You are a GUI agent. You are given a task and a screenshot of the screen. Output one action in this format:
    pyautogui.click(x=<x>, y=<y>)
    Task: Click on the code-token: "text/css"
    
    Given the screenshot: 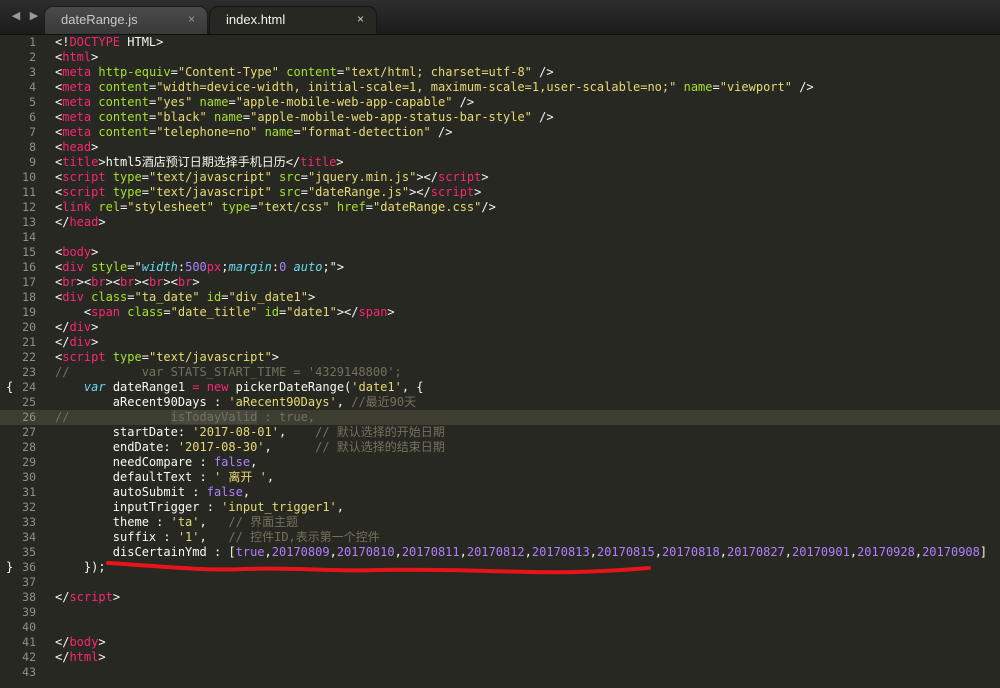 What is the action you would take?
    pyautogui.click(x=293, y=207)
    